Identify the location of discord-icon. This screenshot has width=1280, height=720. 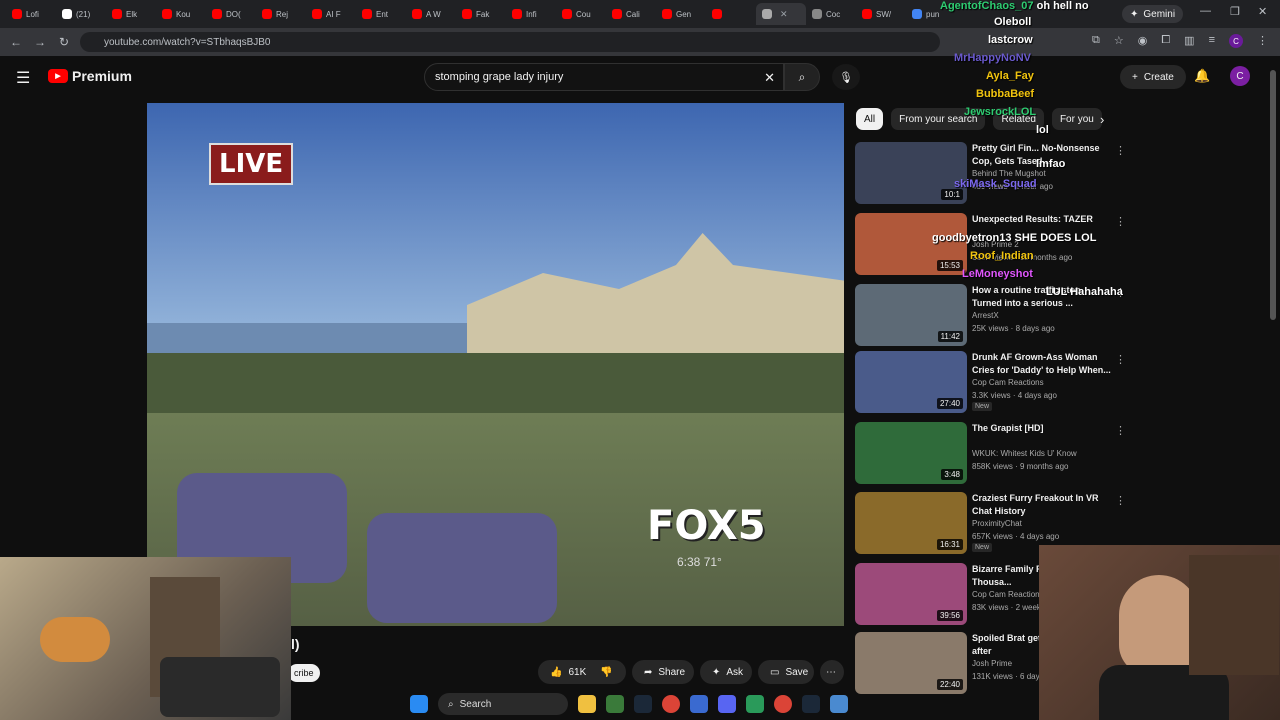
(727, 704).